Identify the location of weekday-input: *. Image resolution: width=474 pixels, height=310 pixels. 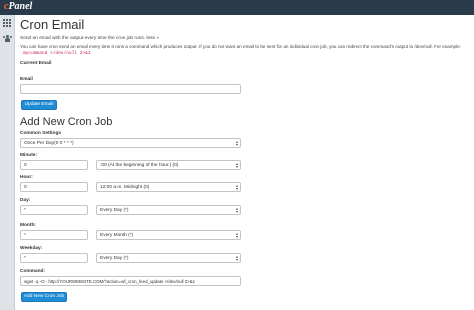
(54, 258).